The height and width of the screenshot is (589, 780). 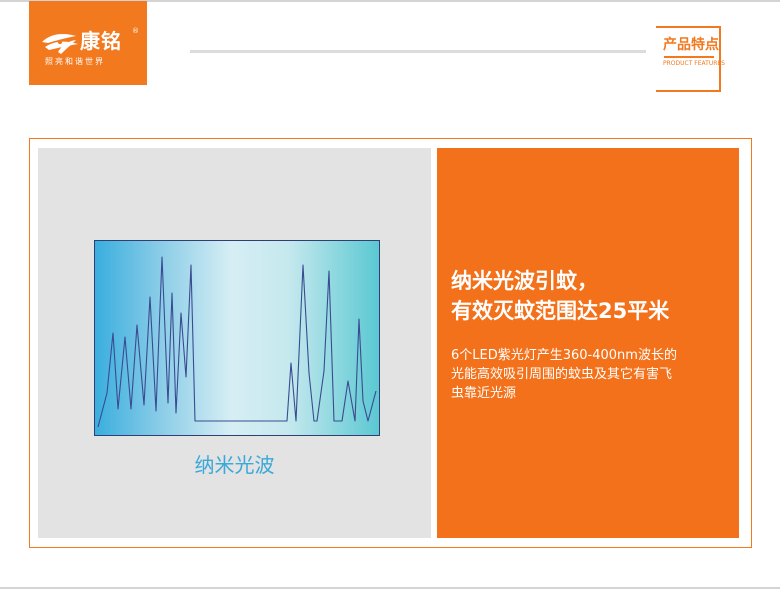 What do you see at coordinates (560, 296) in the screenshot?
I see `feature-headline: 纳米光波引蚊， 有效灭蚊范围达25平米` at bounding box center [560, 296].